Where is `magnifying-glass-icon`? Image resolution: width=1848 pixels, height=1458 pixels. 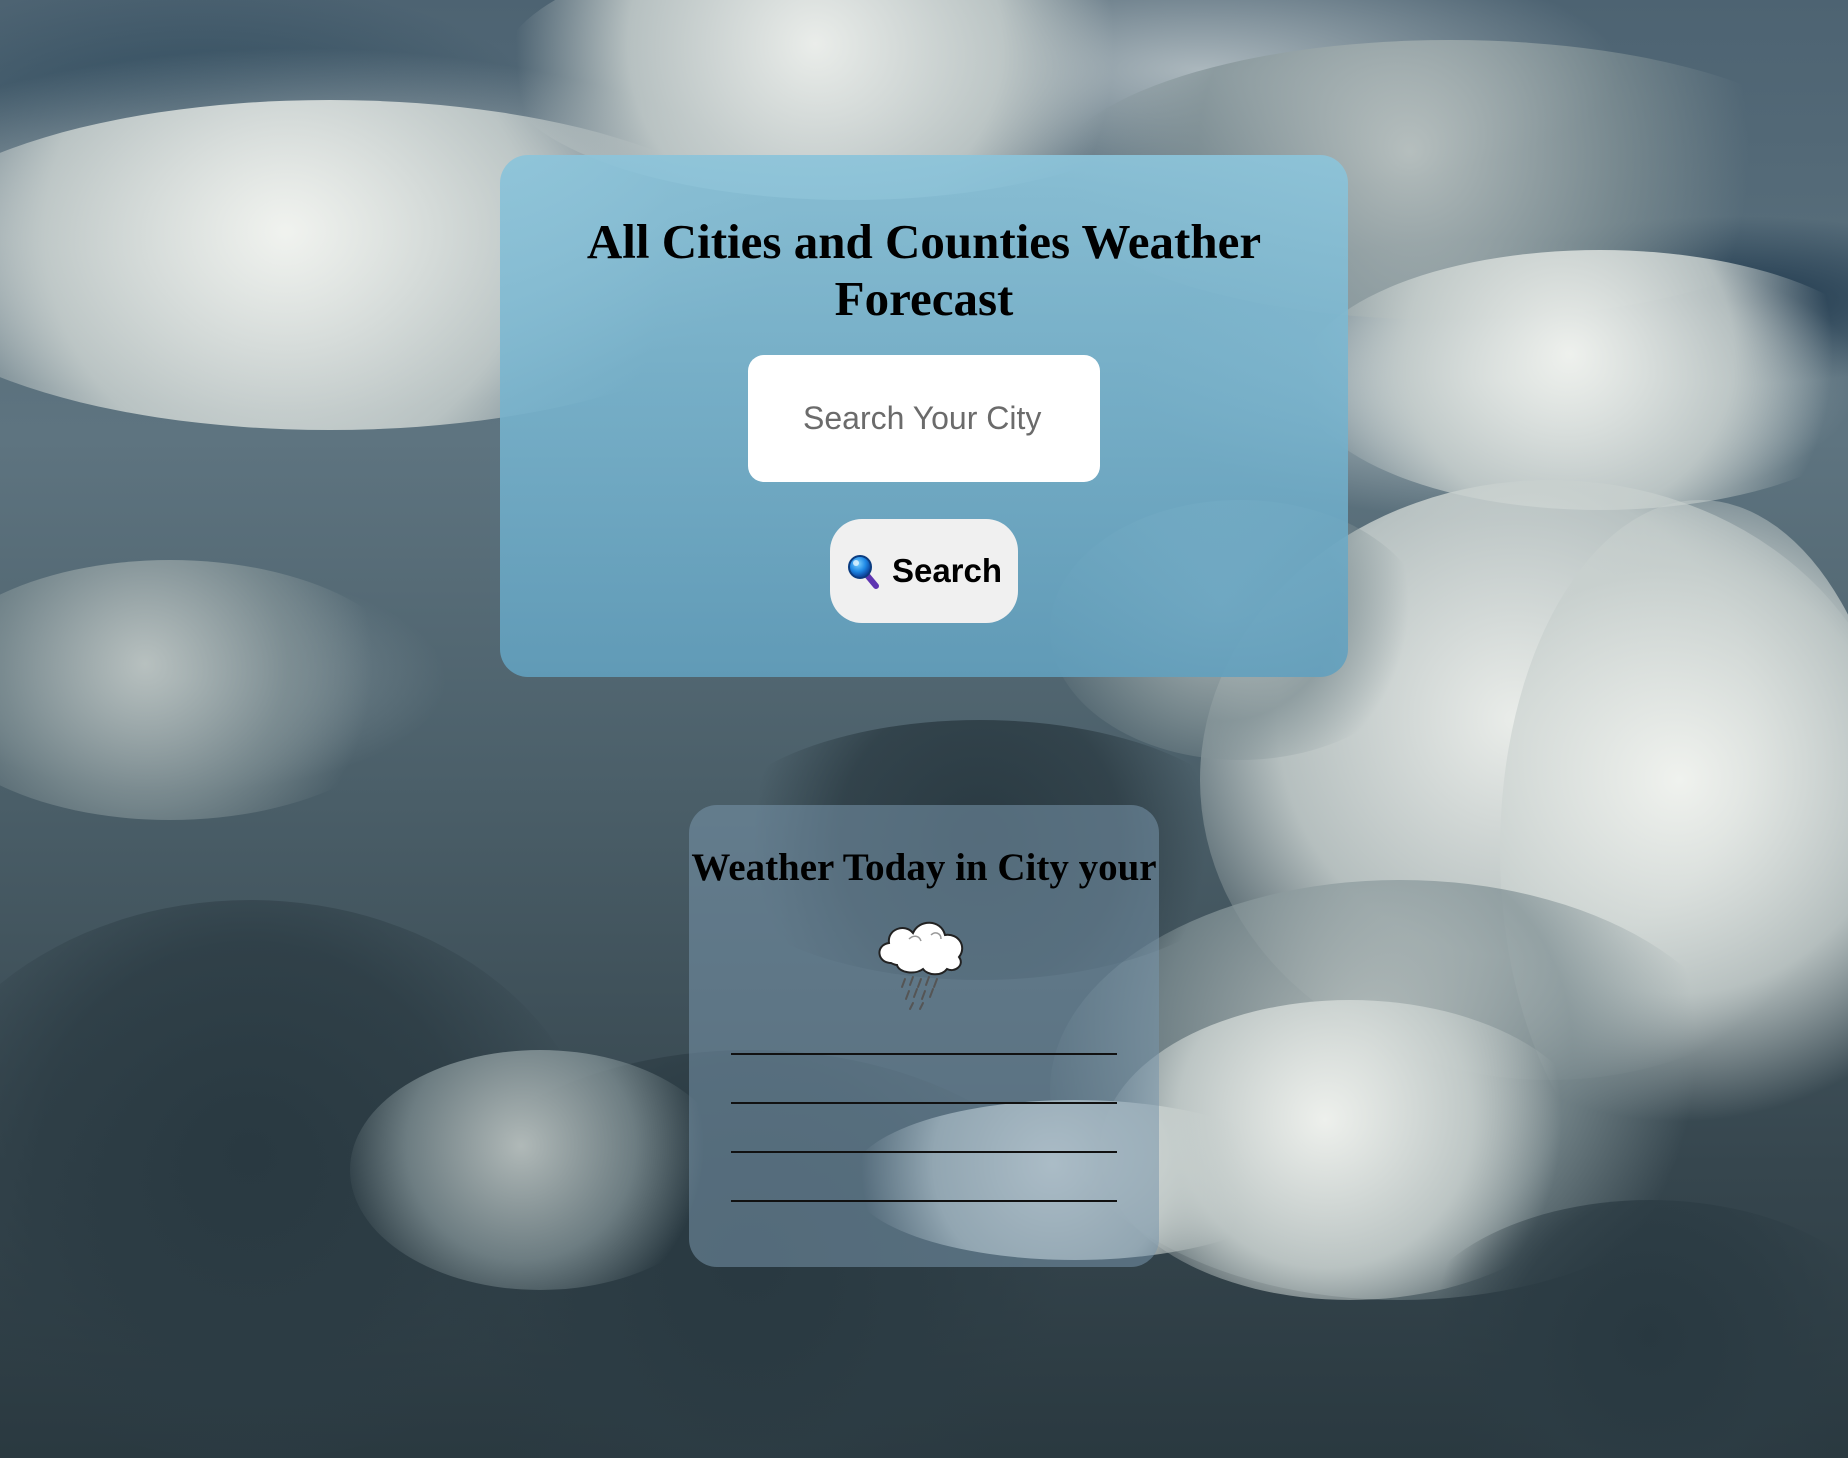
magnifying-glass-icon is located at coordinates (863, 571).